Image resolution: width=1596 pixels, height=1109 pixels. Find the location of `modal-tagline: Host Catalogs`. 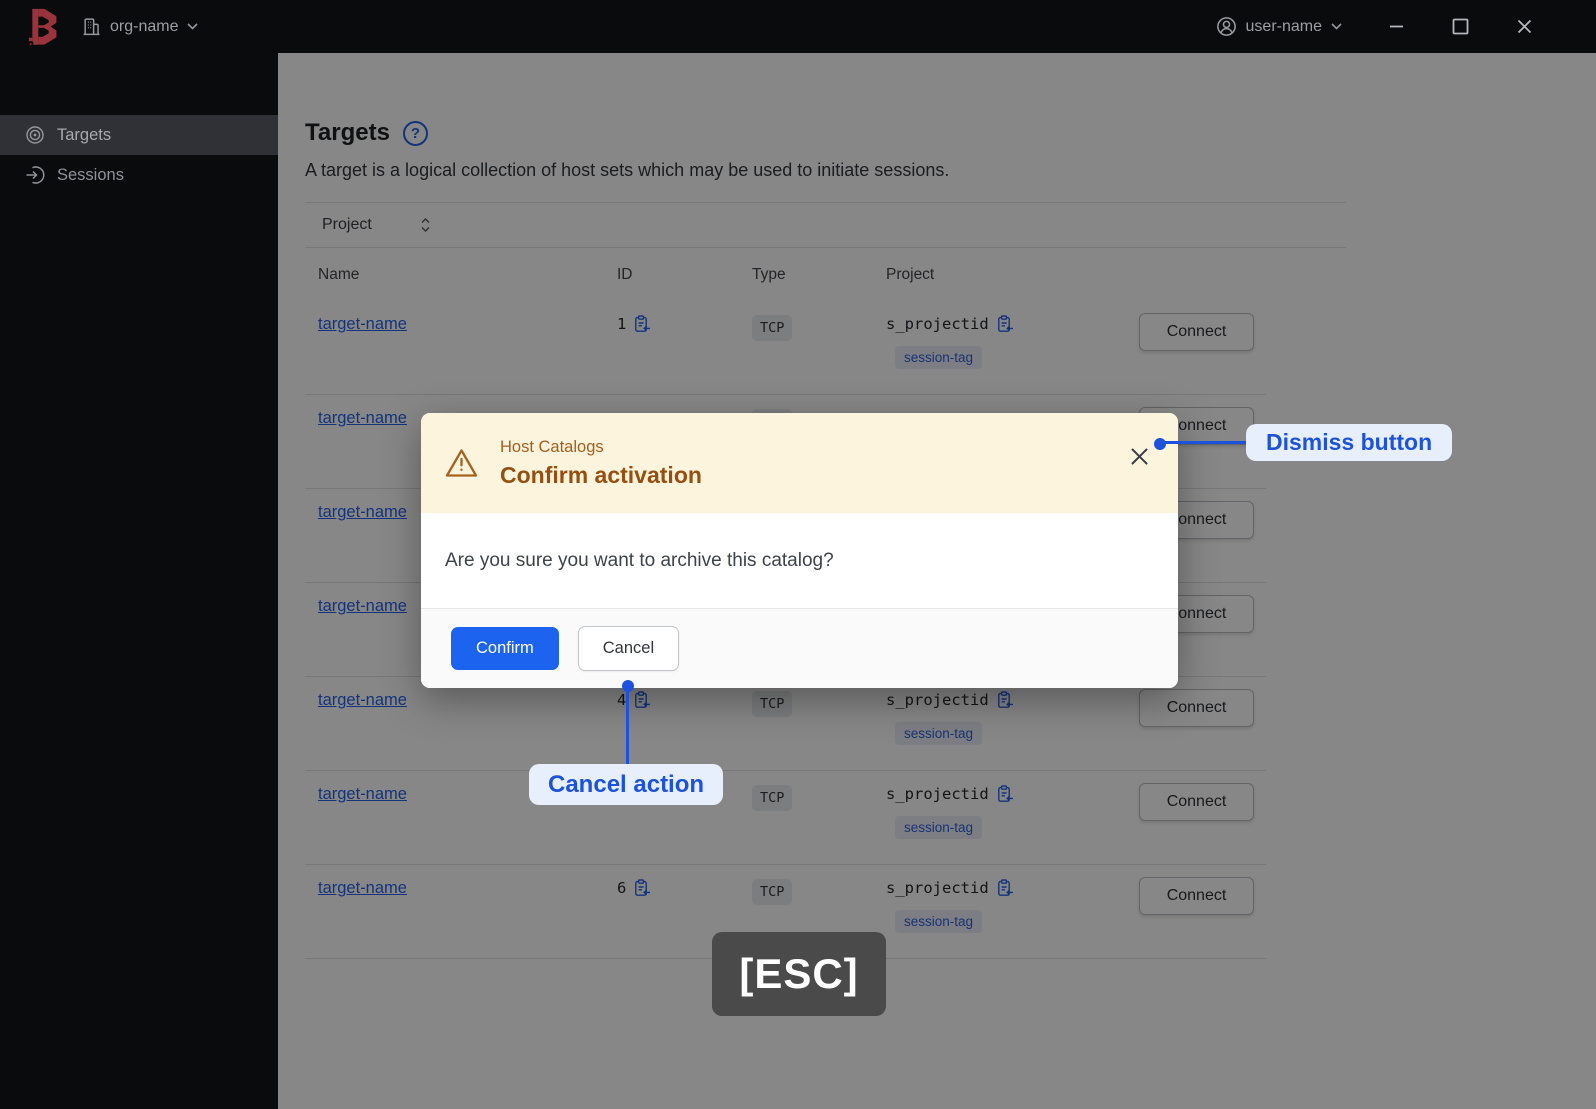

modal-tagline: Host Catalogs is located at coordinates (552, 446).